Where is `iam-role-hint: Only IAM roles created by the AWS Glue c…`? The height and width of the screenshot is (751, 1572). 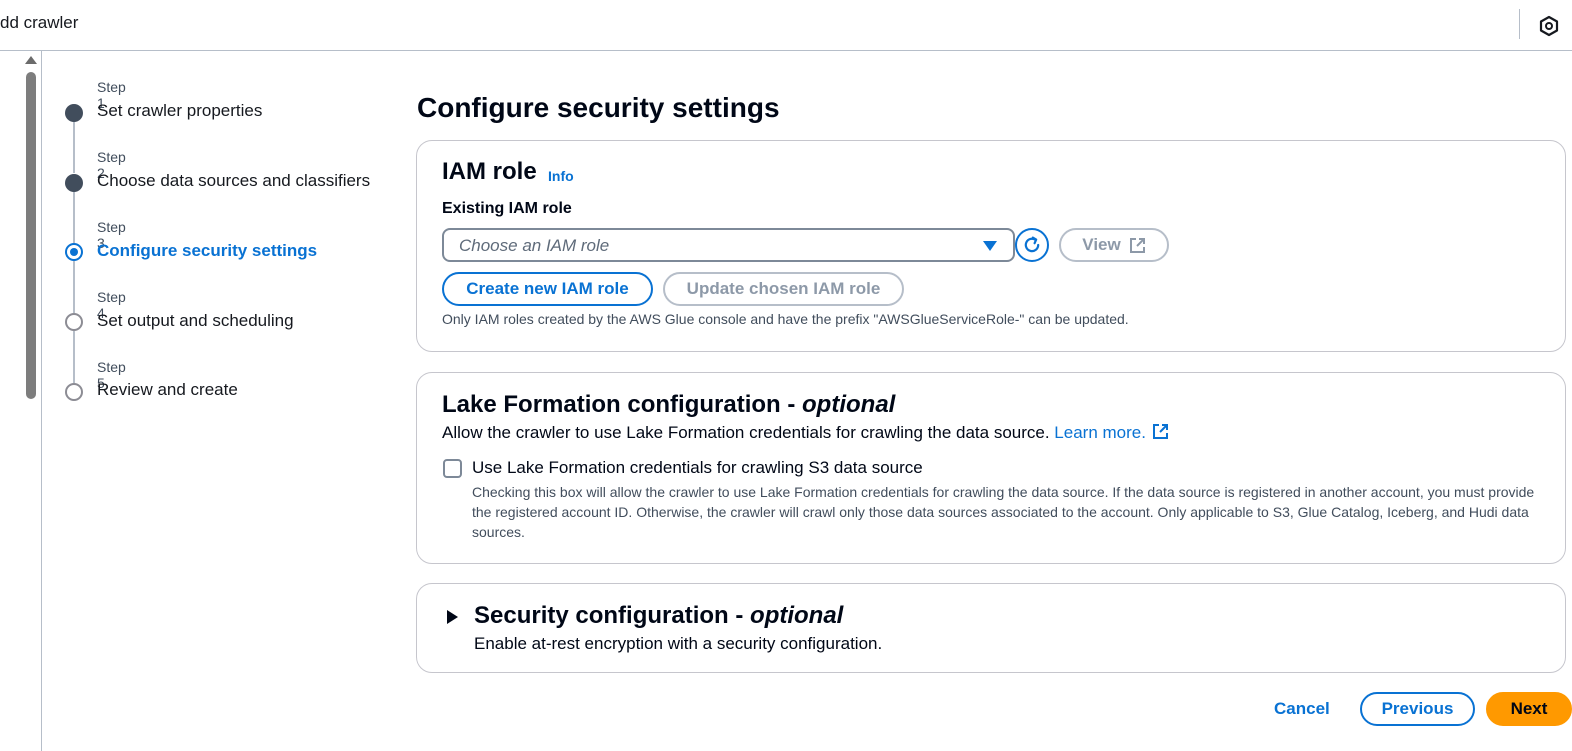
iam-role-hint: Only IAM roles created by the AWS Glue c… is located at coordinates (785, 319).